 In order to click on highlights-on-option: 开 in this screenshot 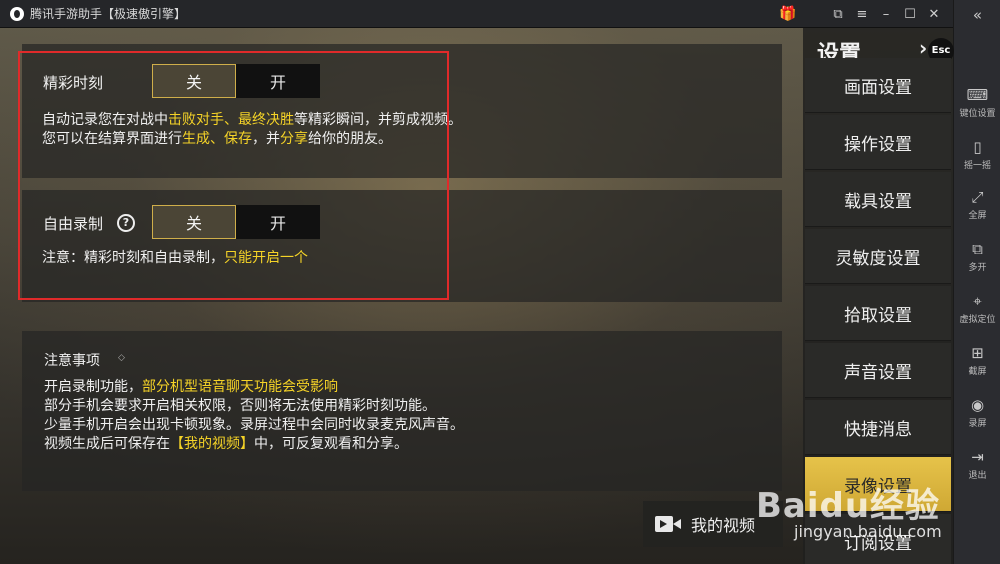, I will do `click(278, 81)`.